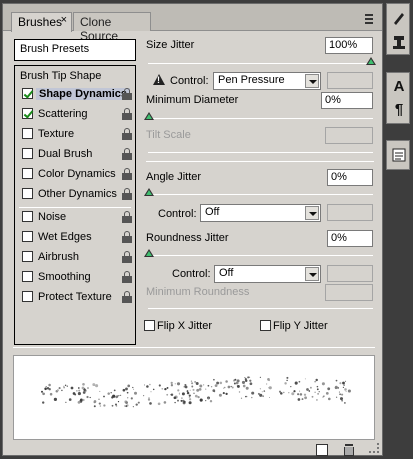 The width and height of the screenshot is (413, 459). What do you see at coordinates (77, 194) in the screenshot?
I see `option-other-dynamics: Other Dynamics` at bounding box center [77, 194].